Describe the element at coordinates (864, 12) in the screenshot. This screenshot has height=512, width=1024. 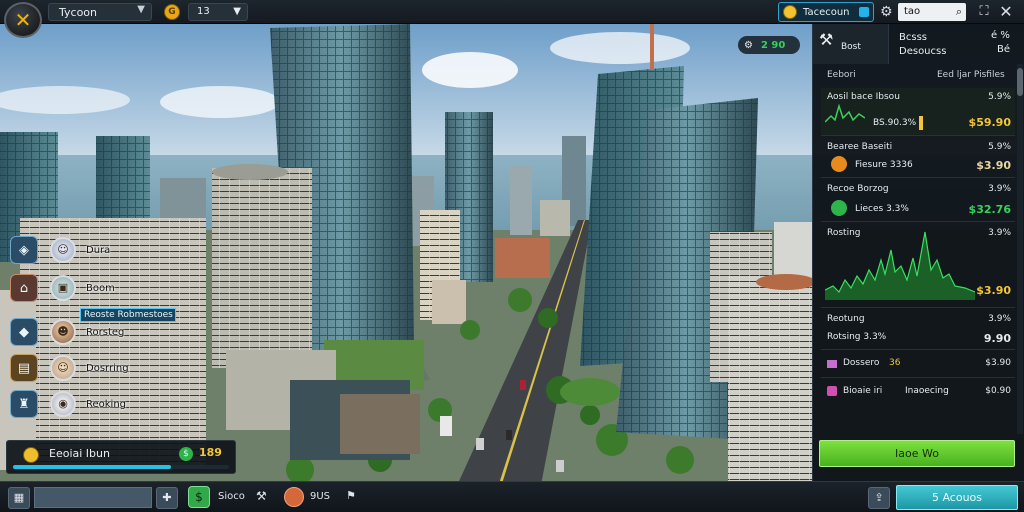
I see `add-money-icon` at that location.